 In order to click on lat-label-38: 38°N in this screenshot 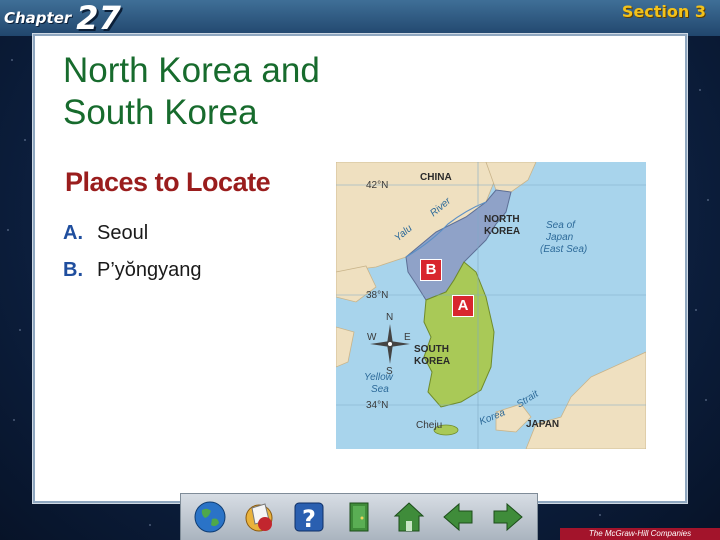, I will do `click(377, 295)`.